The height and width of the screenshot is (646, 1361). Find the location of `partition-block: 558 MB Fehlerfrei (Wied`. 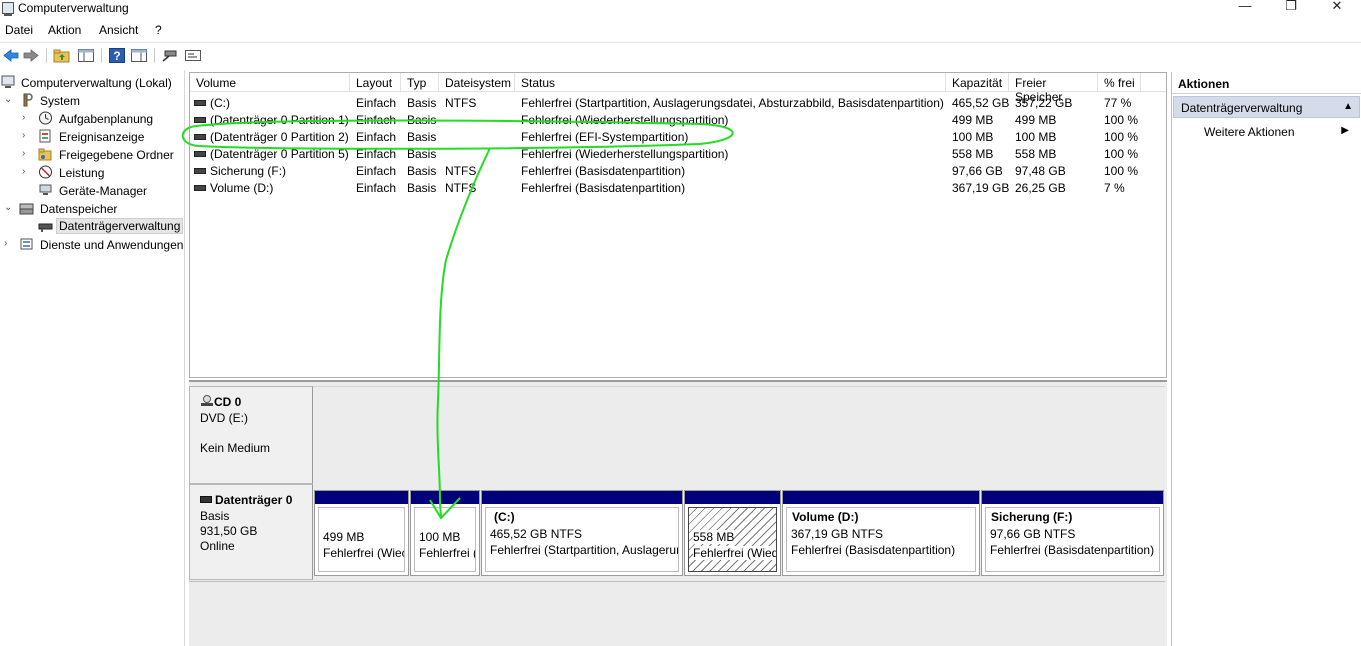

partition-block: 558 MB Fehlerfrei (Wied is located at coordinates (732, 533).